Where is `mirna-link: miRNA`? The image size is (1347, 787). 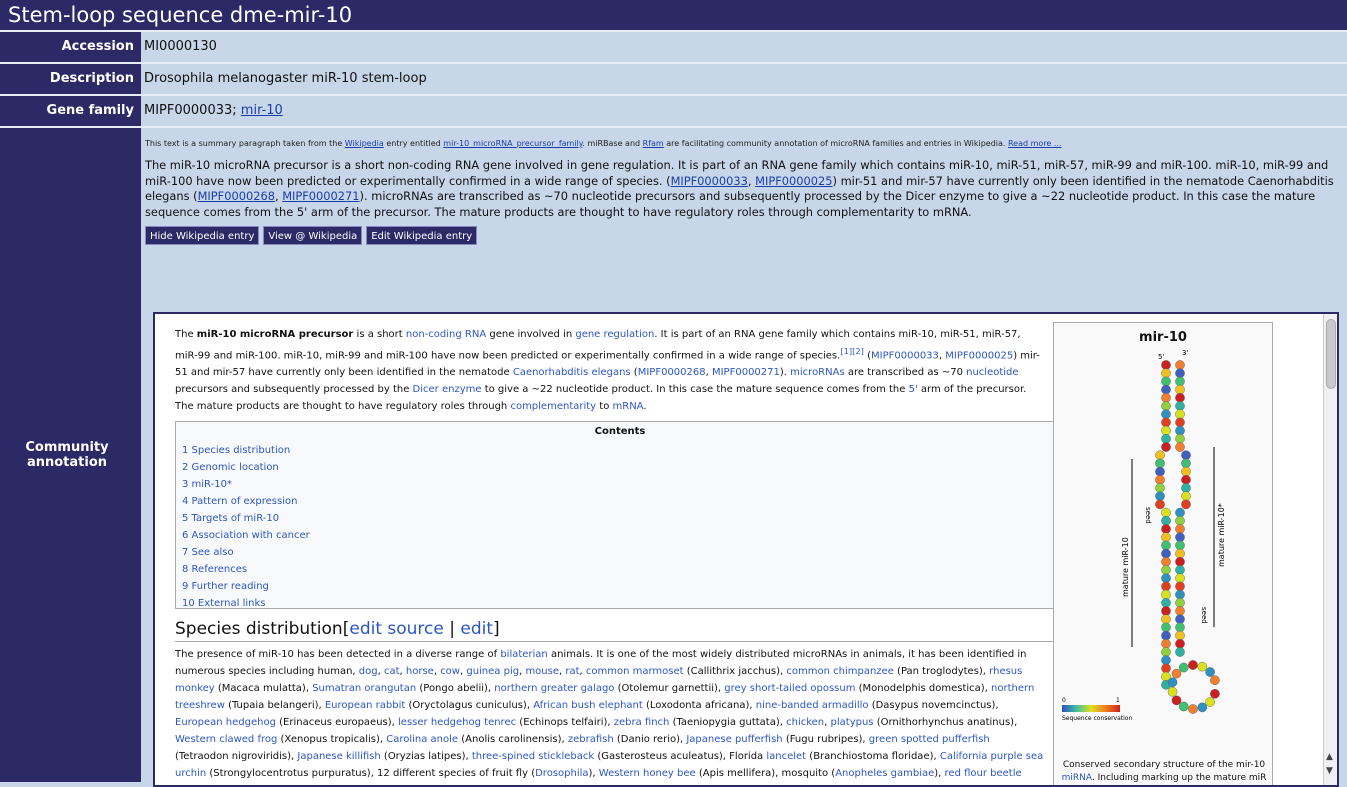
mirna-link: miRNA is located at coordinates (1077, 778).